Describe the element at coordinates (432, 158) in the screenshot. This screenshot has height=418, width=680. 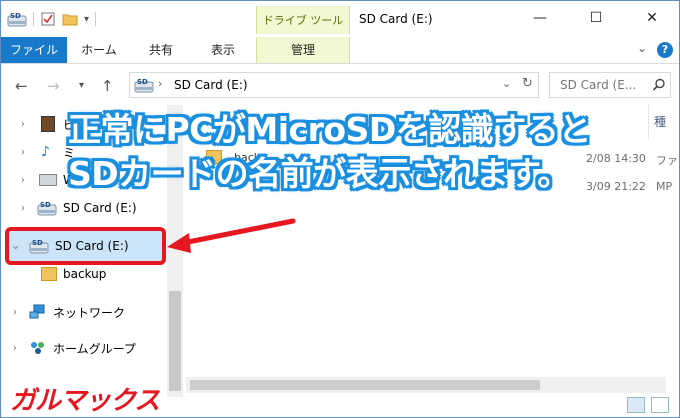
I see `table-row: back 2/08 14:30 ファ` at that location.